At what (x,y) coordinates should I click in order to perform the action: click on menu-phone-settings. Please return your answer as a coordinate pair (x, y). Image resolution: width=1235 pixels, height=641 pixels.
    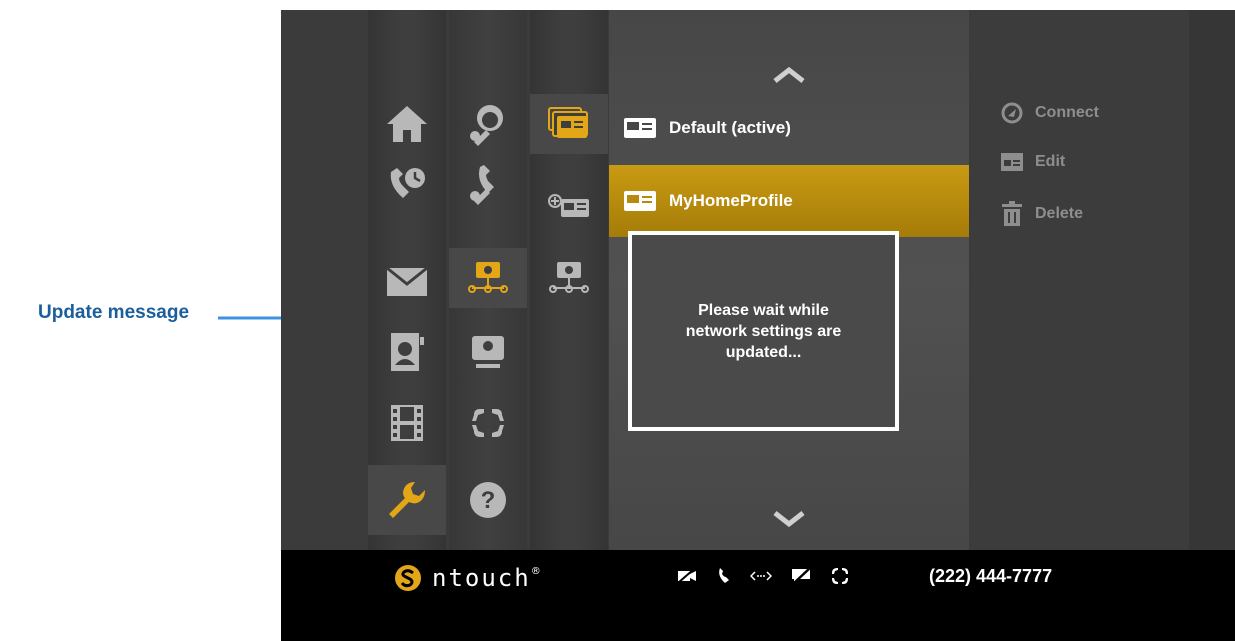
    Looking at the image, I should click on (488, 184).